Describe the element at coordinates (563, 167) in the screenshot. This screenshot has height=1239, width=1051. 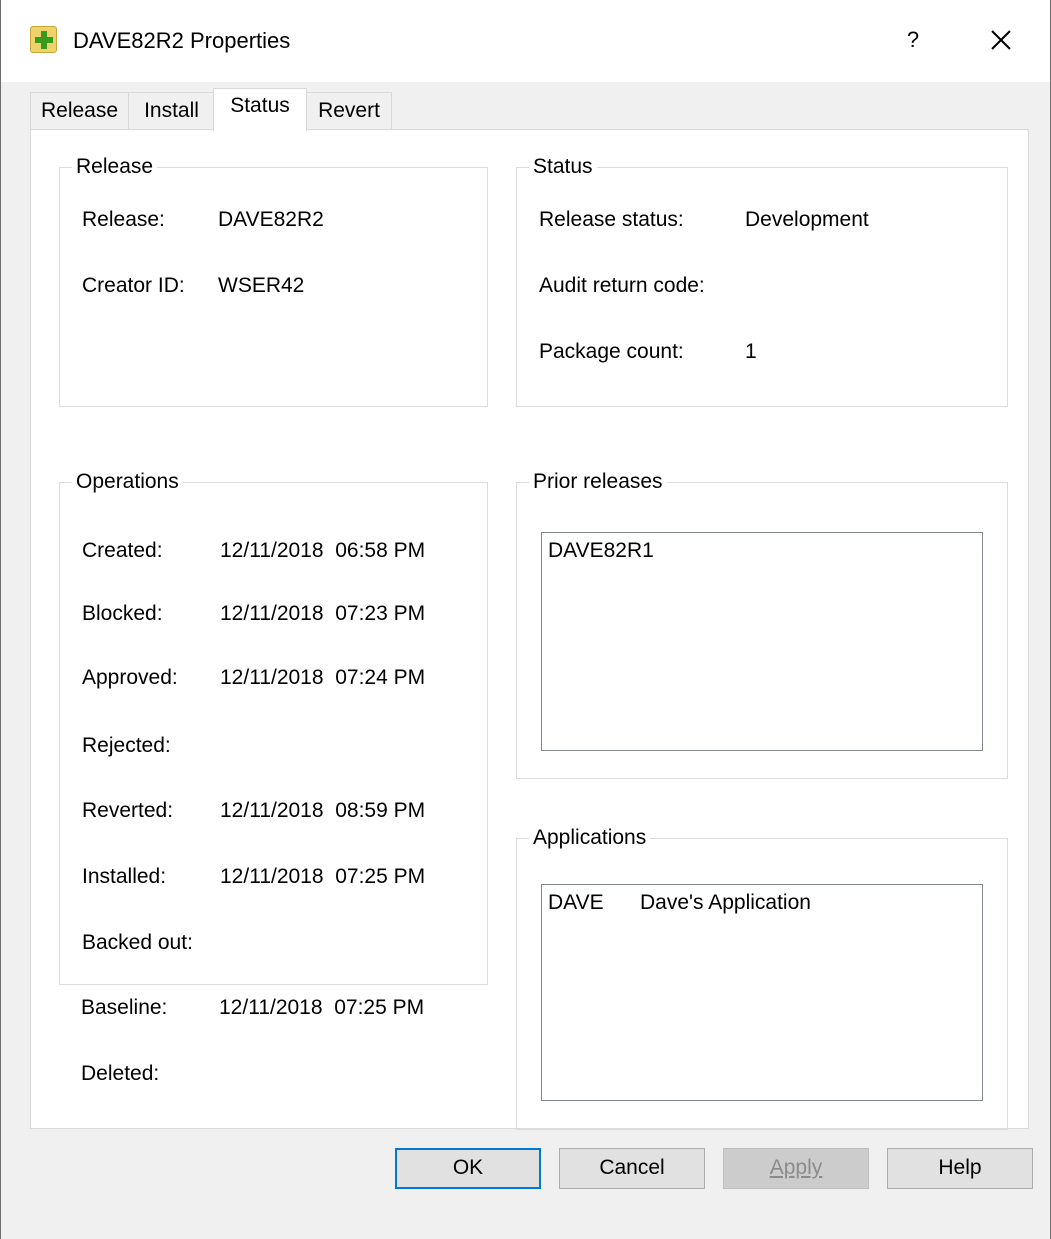
I see `status-group-title: Status` at that location.